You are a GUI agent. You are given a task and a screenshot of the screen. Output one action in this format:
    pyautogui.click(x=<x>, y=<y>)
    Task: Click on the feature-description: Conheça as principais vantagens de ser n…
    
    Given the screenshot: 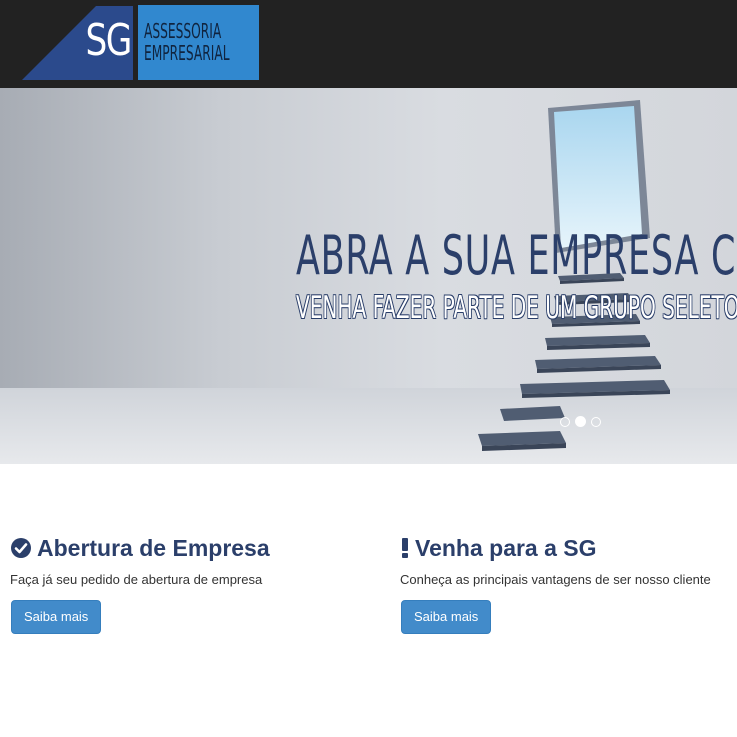 What is the action you would take?
    pyautogui.click(x=555, y=579)
    